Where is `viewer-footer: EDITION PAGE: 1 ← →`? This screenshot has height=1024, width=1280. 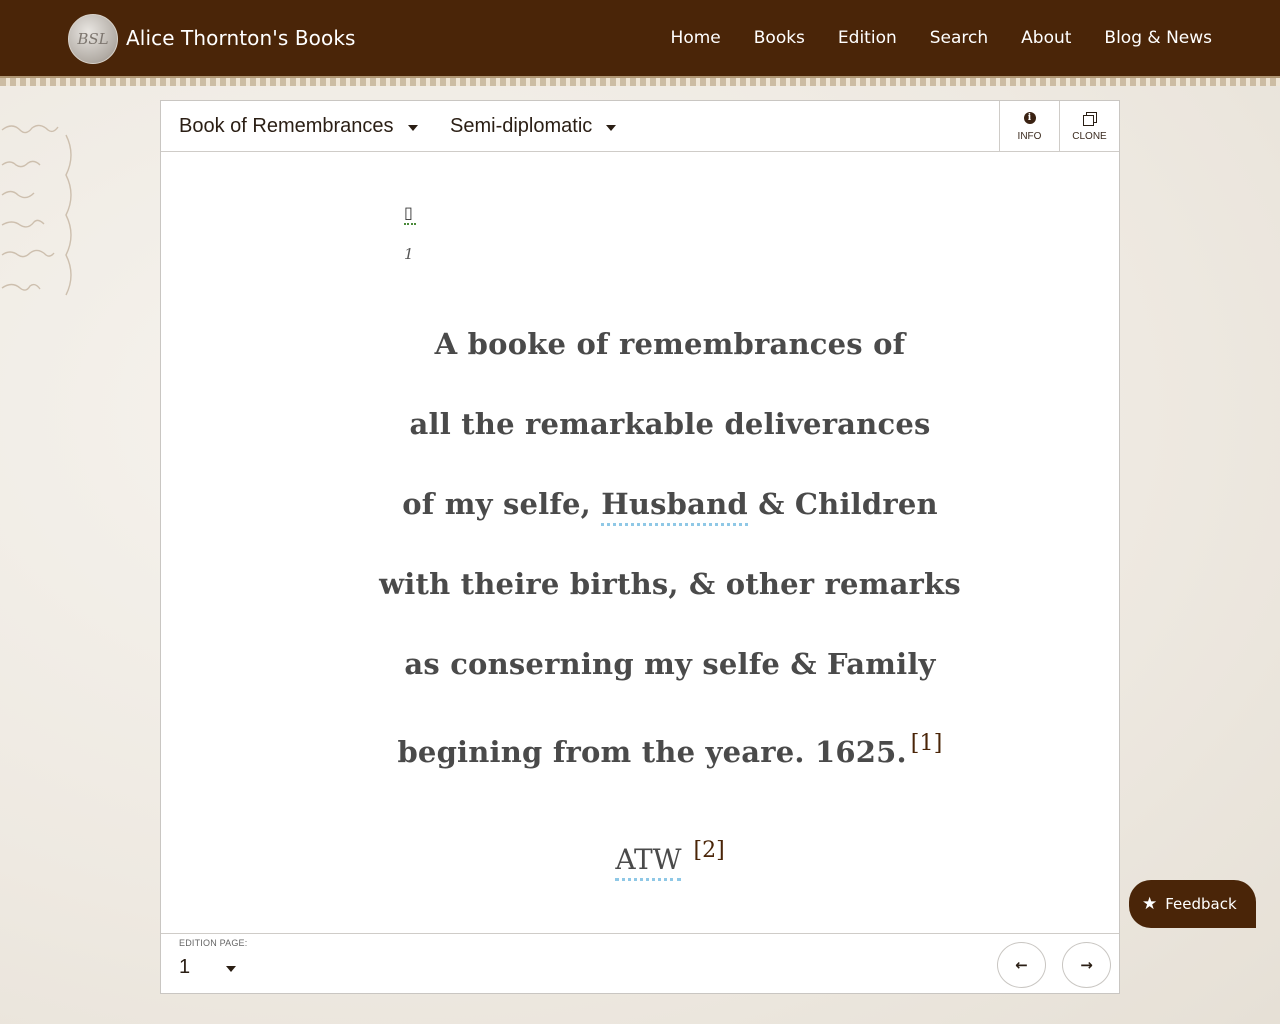 viewer-footer: EDITION PAGE: 1 ← → is located at coordinates (640, 963).